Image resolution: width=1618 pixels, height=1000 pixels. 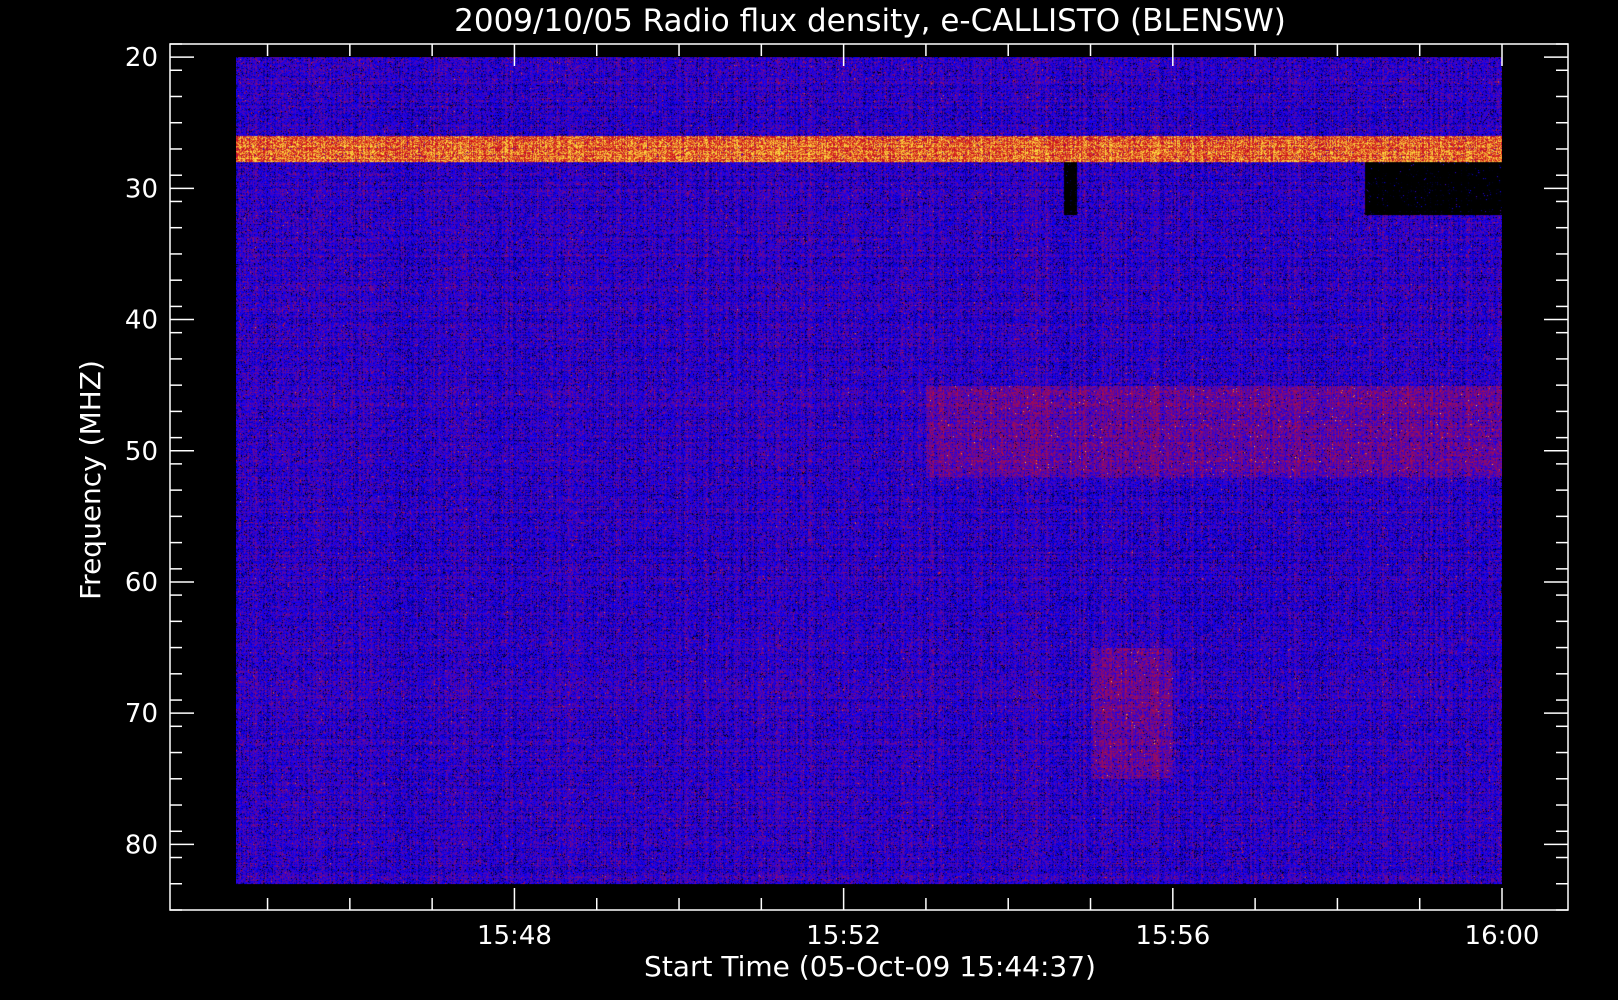 I want to click on x-tick-label: 15:56, so click(x=1172, y=936).